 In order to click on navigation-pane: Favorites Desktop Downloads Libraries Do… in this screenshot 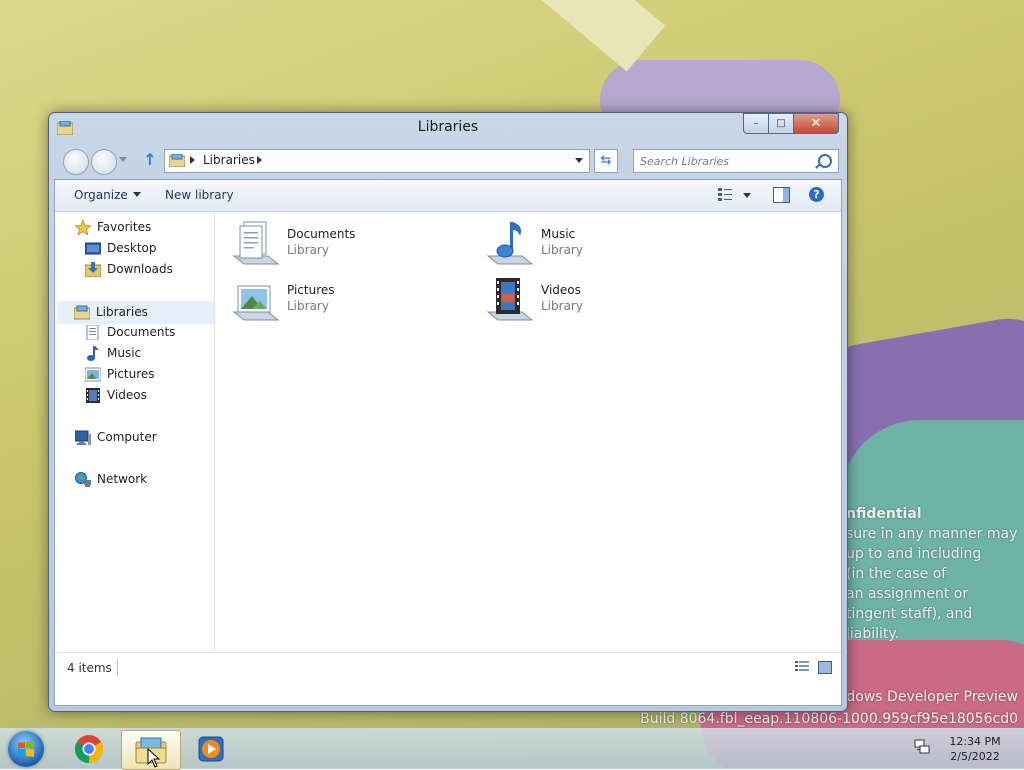, I will do `click(135, 431)`.